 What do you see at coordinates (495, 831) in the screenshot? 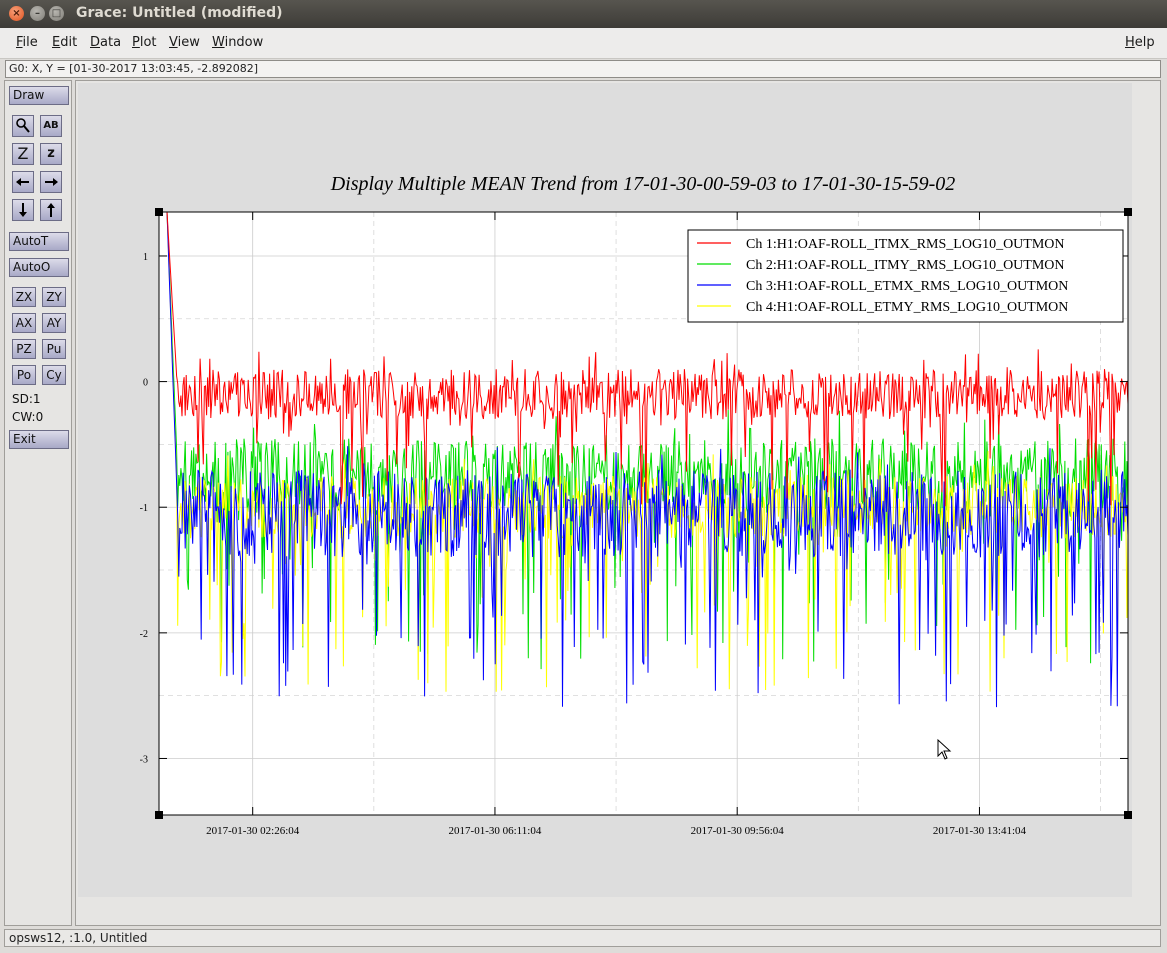
I see `x-tick-label: 2017-01-30 06:11:04` at bounding box center [495, 831].